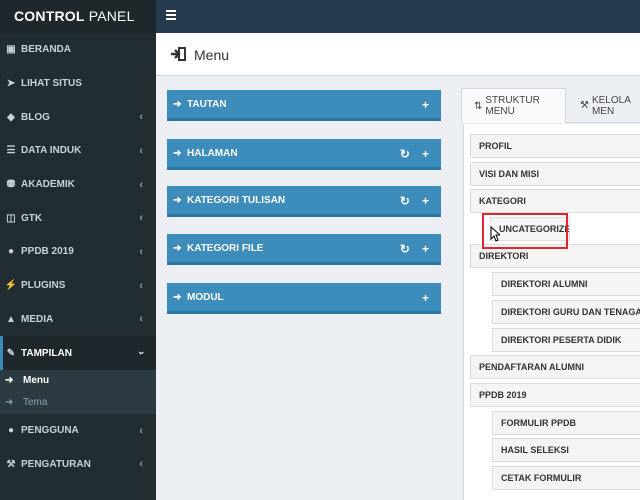 Image resolution: width=640 pixels, height=500 pixels. What do you see at coordinates (109, 16) in the screenshot?
I see `logo-light: PANEL` at bounding box center [109, 16].